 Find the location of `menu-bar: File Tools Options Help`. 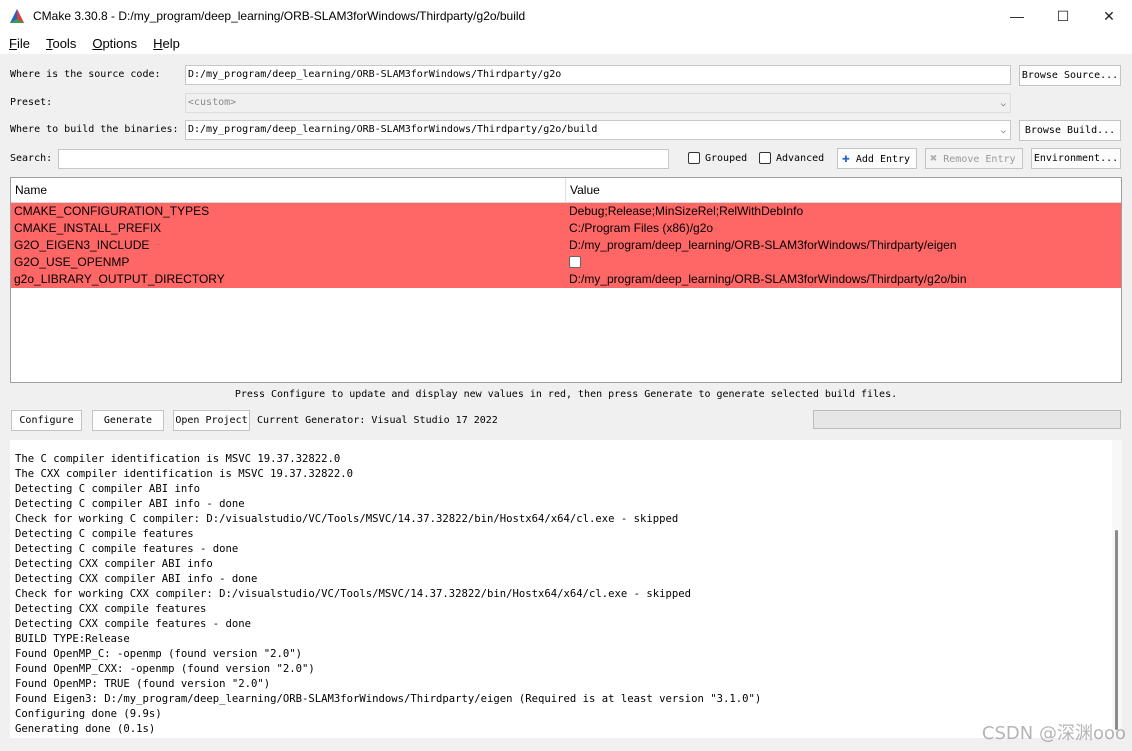

menu-bar: File Tools Options Help is located at coordinates (566, 43).